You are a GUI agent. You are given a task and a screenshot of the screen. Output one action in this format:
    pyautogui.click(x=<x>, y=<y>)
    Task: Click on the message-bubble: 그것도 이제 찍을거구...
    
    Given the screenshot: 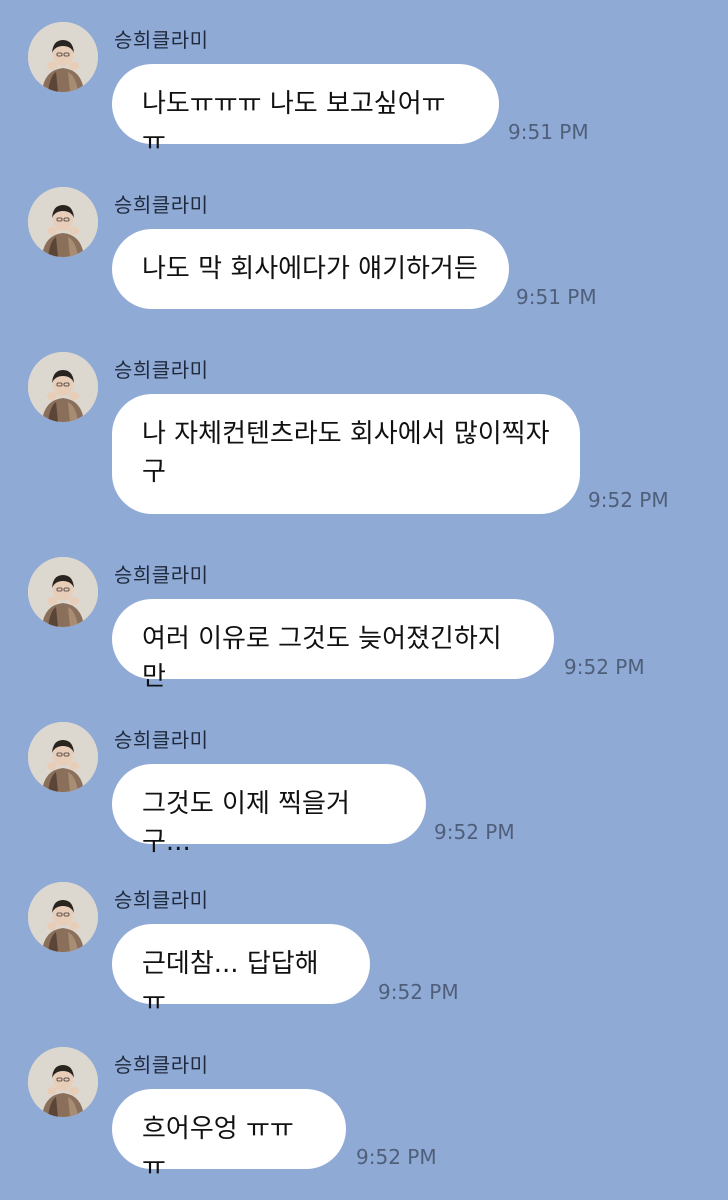 What is the action you would take?
    pyautogui.click(x=269, y=810)
    